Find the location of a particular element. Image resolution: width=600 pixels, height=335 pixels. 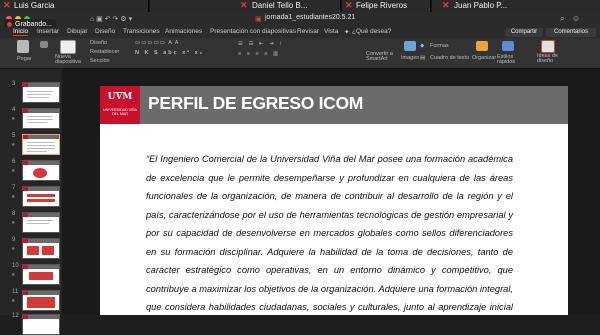

quick-styles-label: Estilos rápidos is located at coordinates (509, 59).